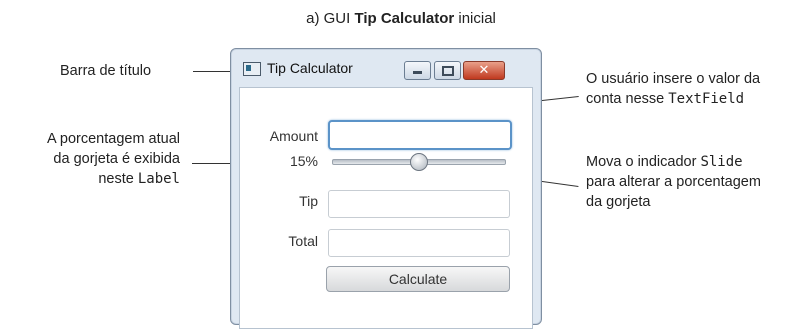 The height and width of the screenshot is (329, 802). What do you see at coordinates (113, 139) in the screenshot?
I see `annotation-percent-line1: A porcentagem atual` at bounding box center [113, 139].